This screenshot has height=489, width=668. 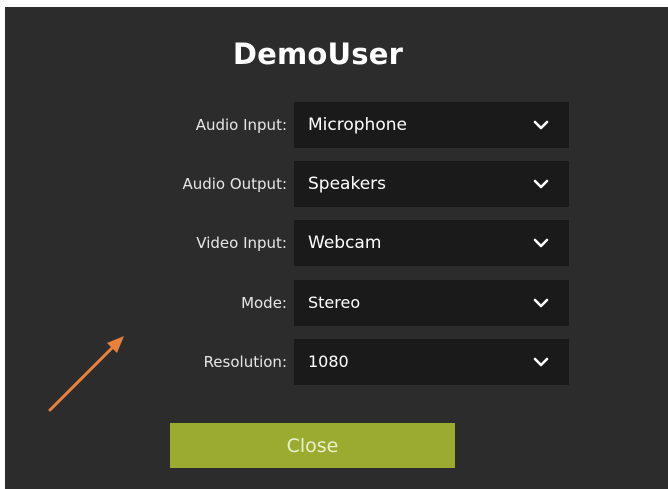 I want to click on video-input-label: Video Input:, so click(x=241, y=243).